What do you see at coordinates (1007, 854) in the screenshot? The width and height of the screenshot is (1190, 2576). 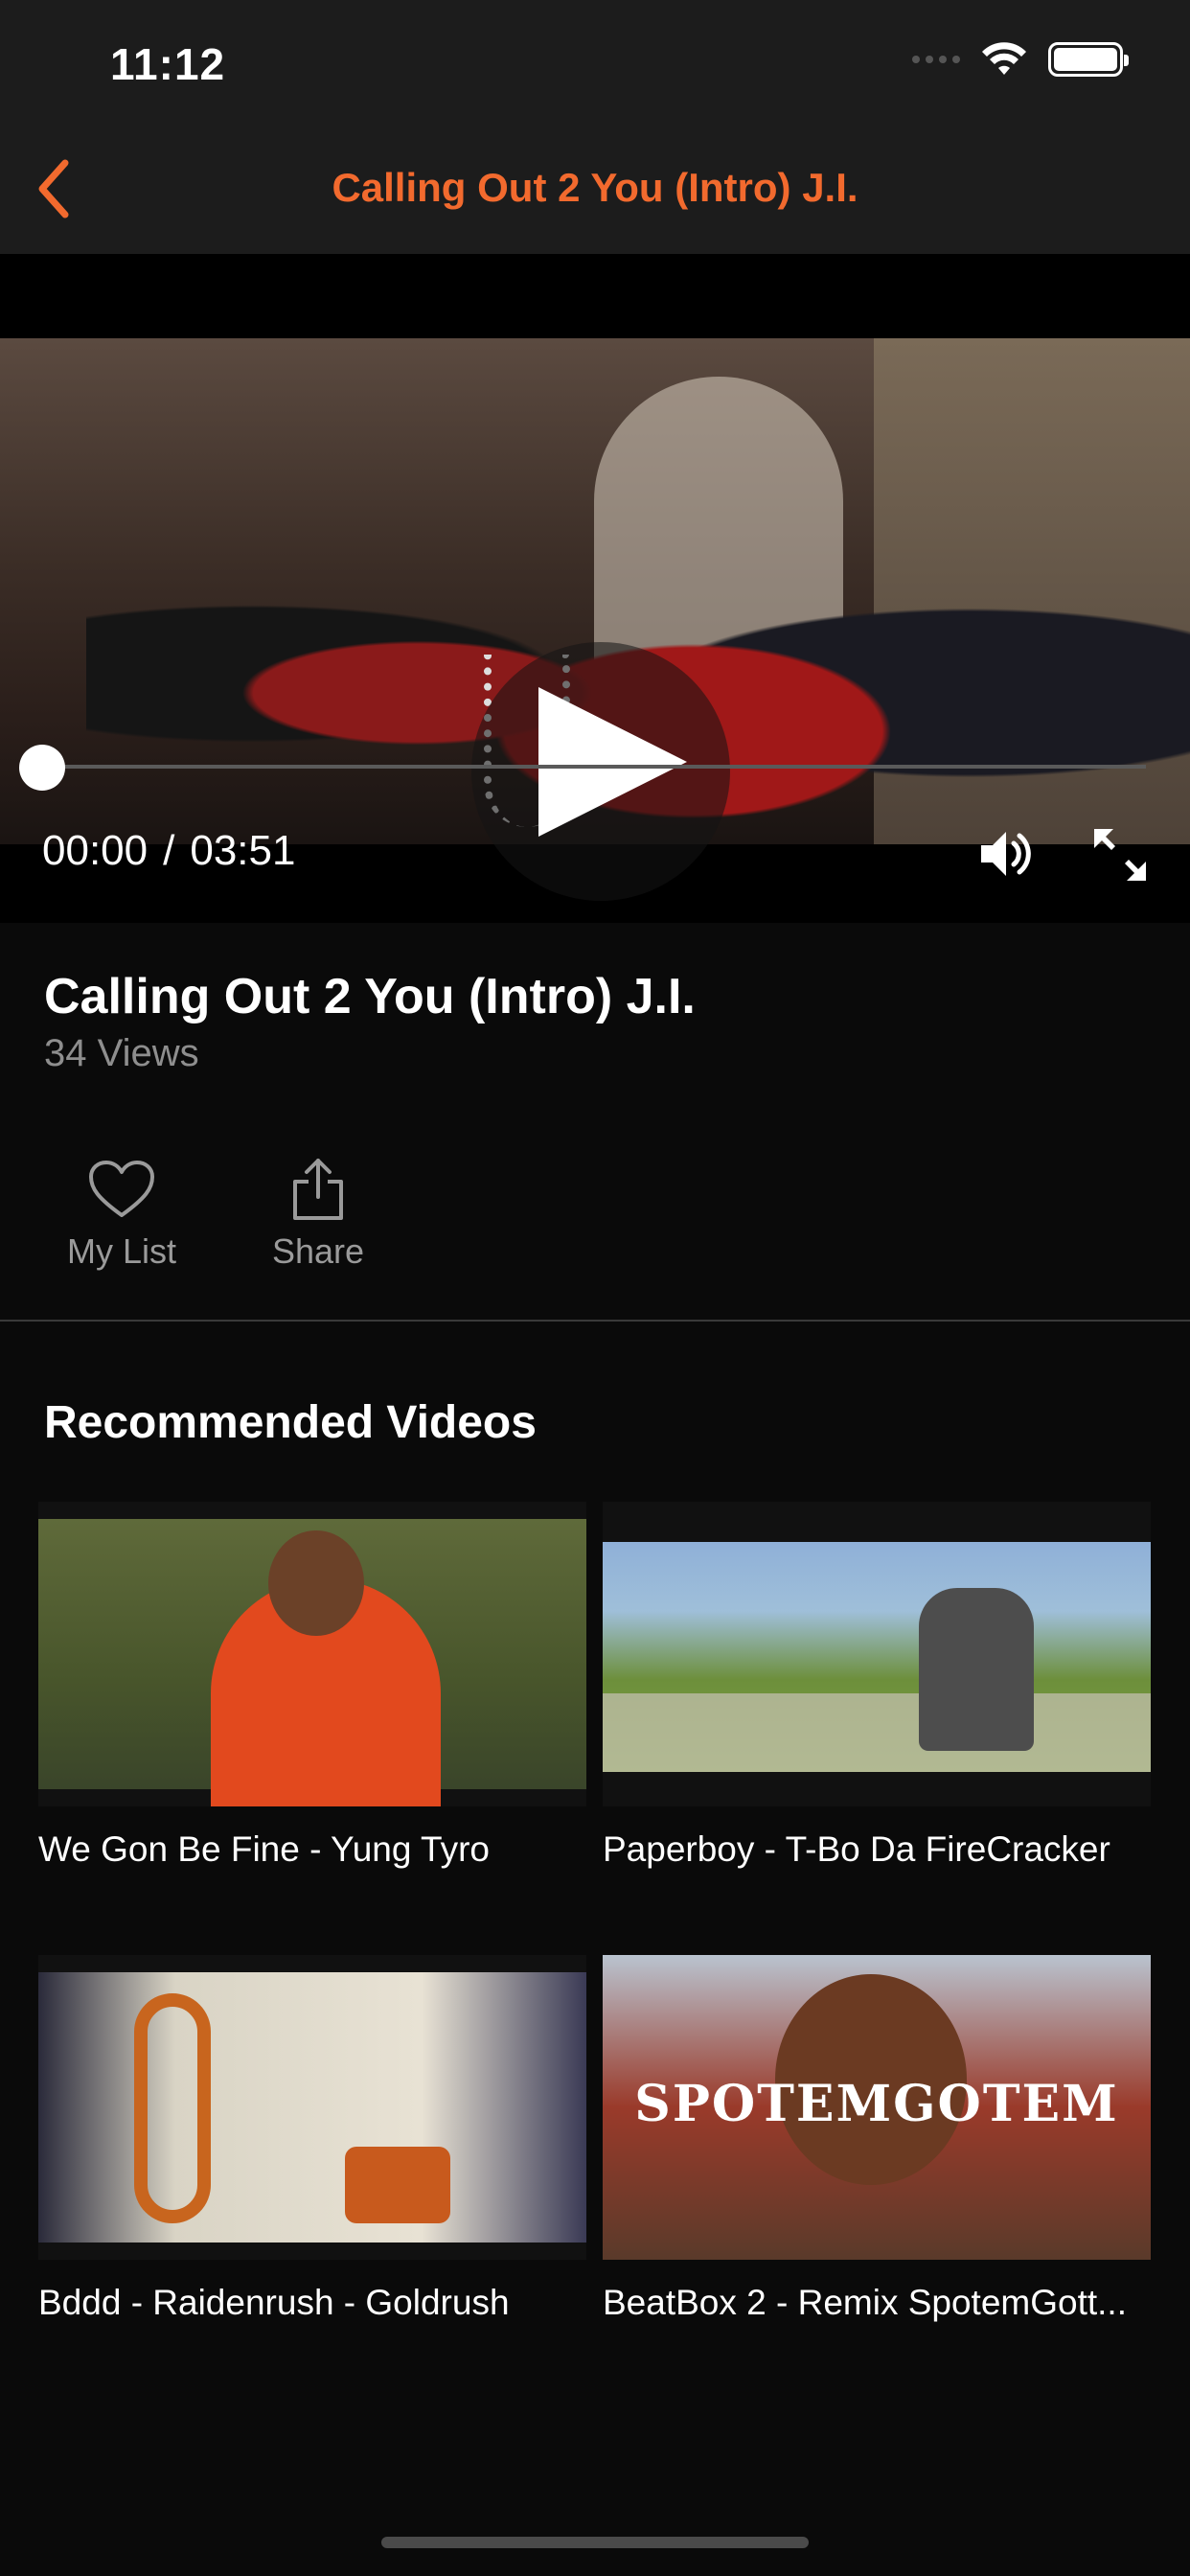 I see `volume-button` at bounding box center [1007, 854].